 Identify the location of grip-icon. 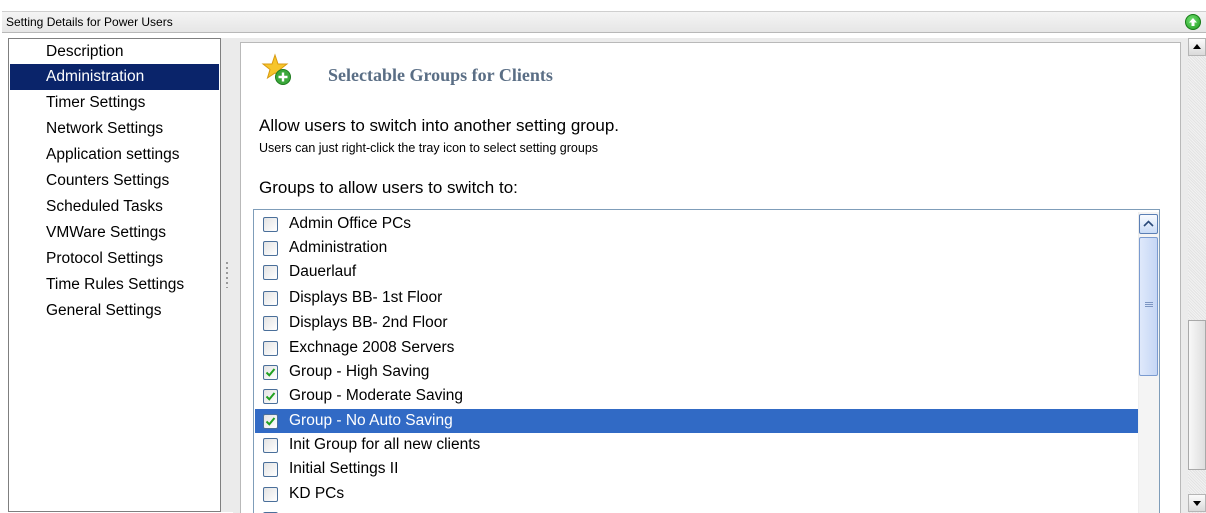
(1149, 305).